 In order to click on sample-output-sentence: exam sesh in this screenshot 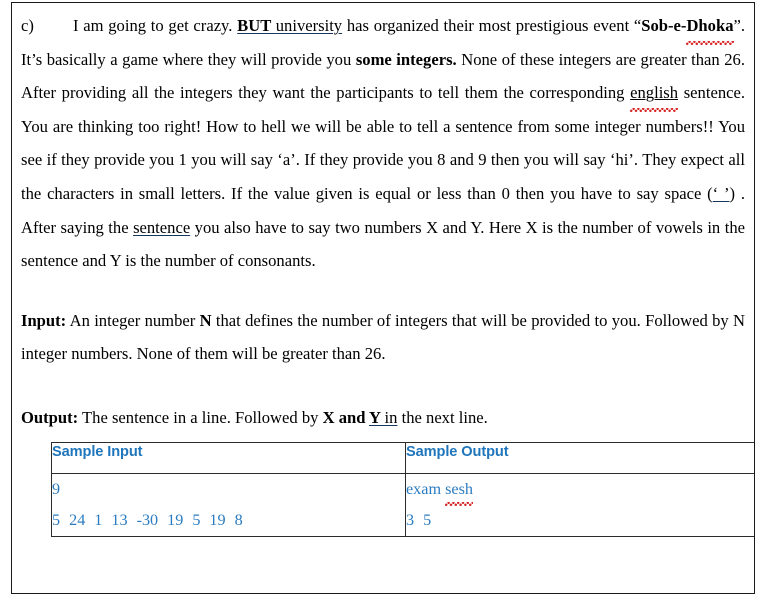, I will do `click(580, 490)`.